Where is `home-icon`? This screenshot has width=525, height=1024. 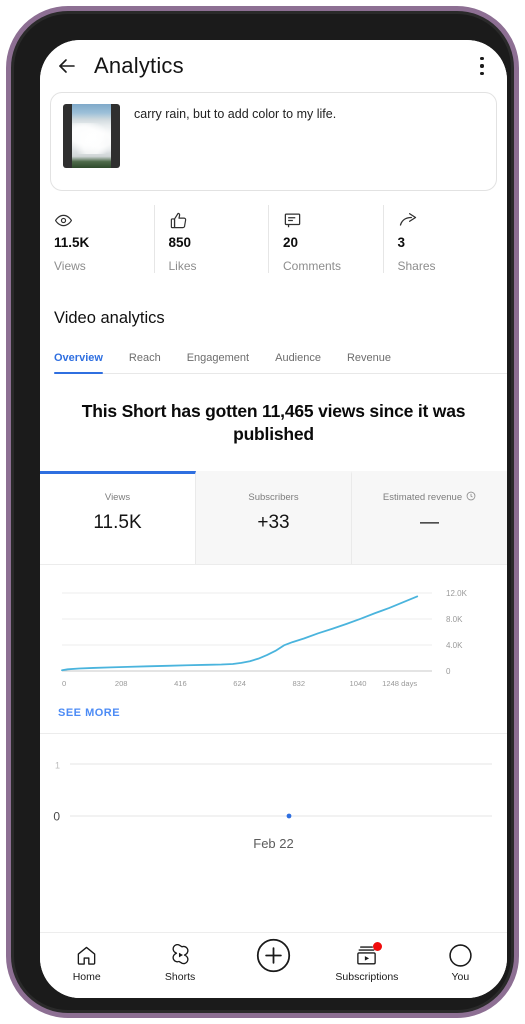
home-icon is located at coordinates (86, 955).